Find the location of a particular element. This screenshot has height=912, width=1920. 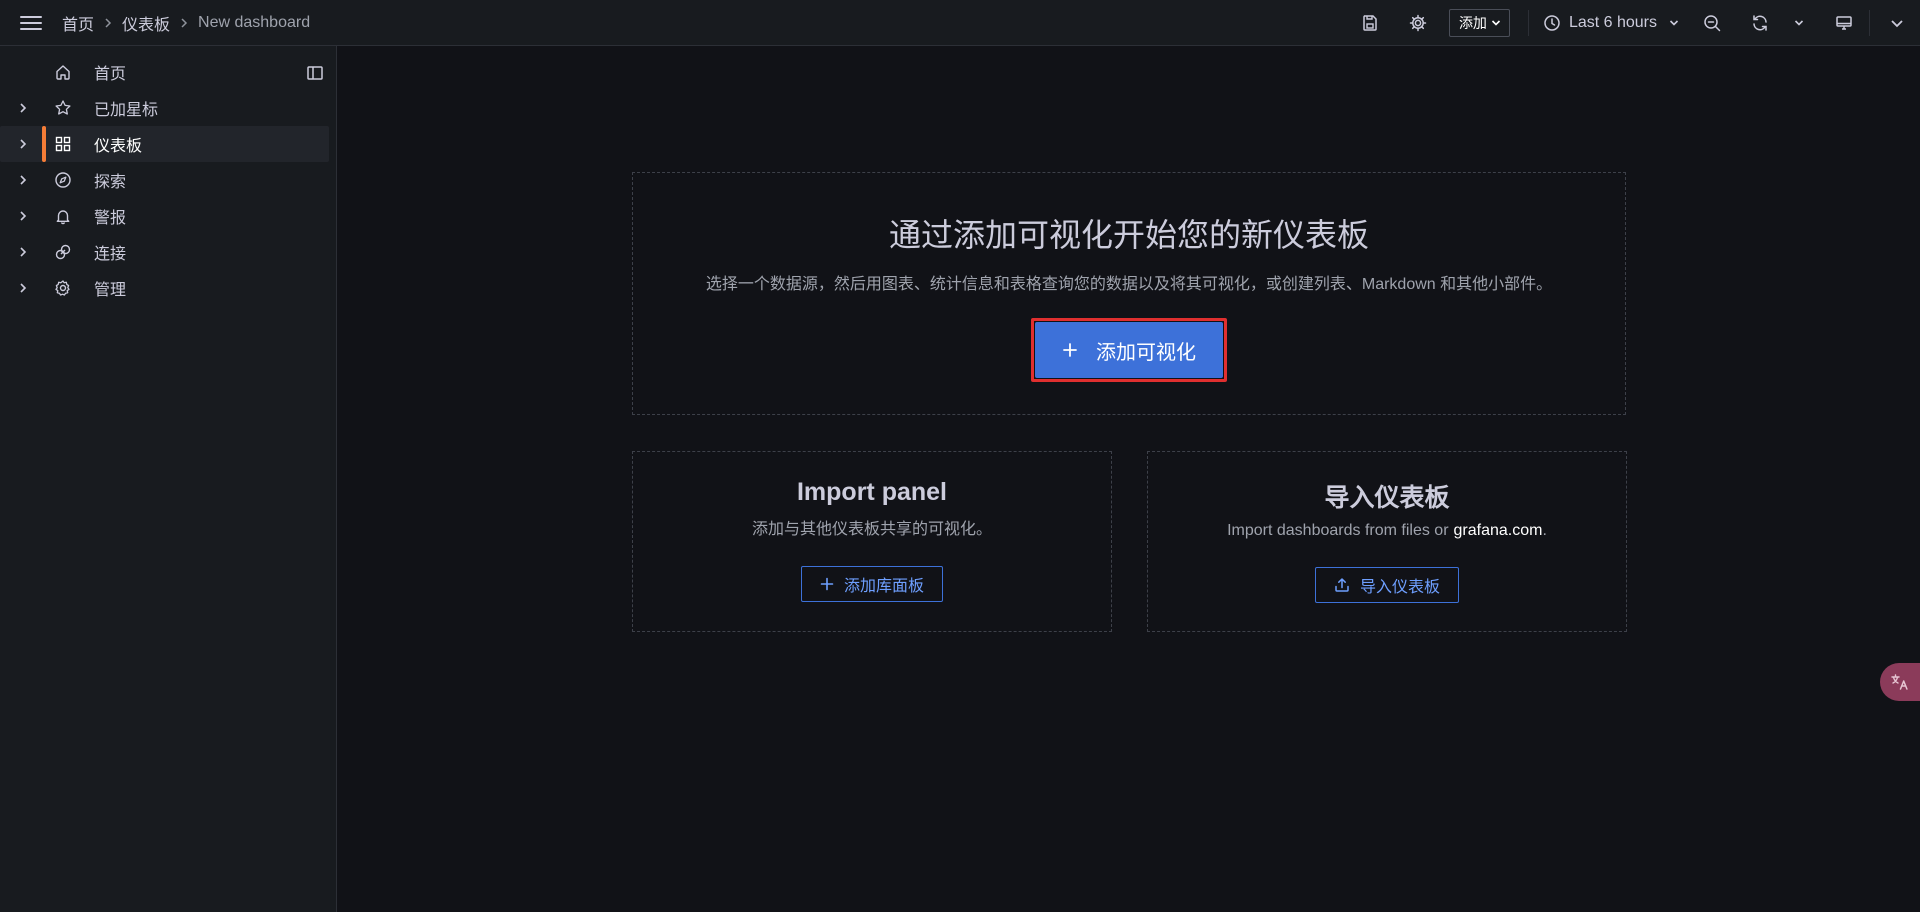

zoom-out-button is located at coordinates (1712, 23).